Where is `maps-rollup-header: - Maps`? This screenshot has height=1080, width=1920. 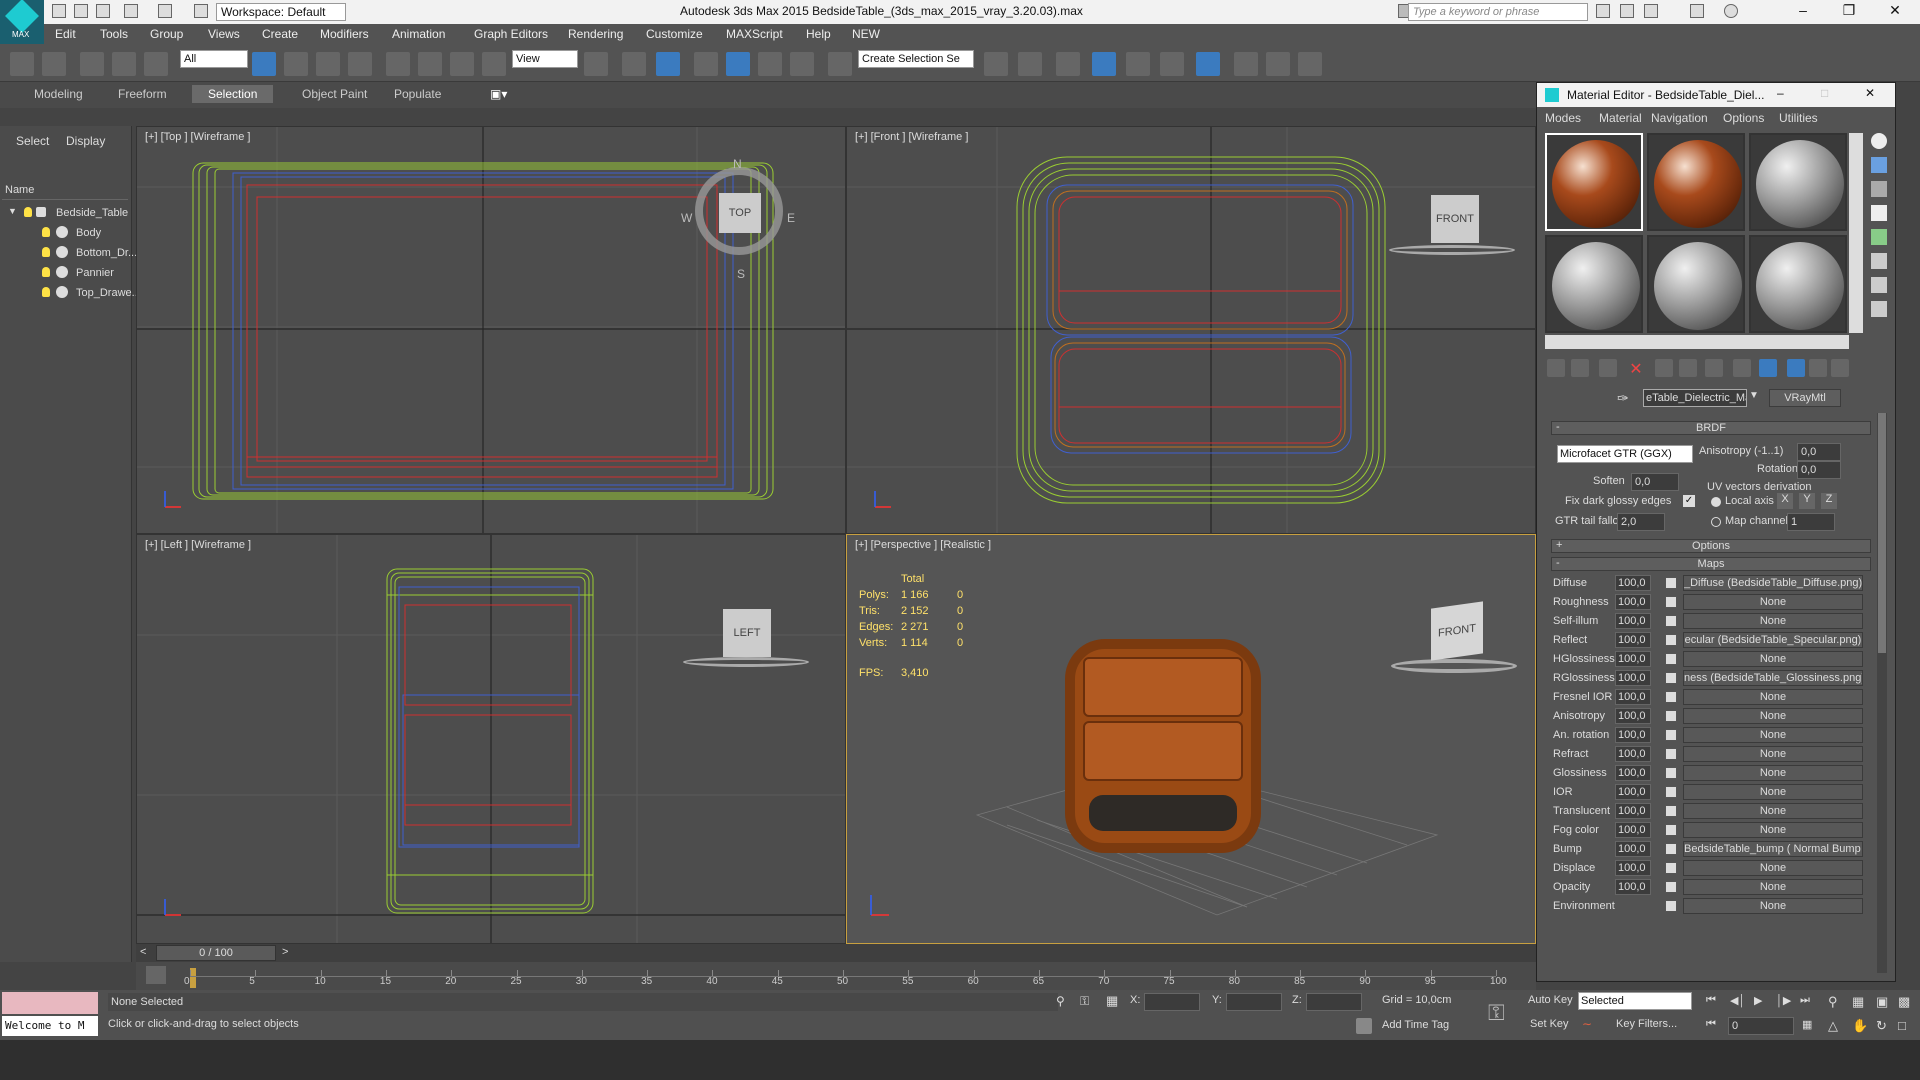
maps-rollup-header: - Maps is located at coordinates (1711, 564).